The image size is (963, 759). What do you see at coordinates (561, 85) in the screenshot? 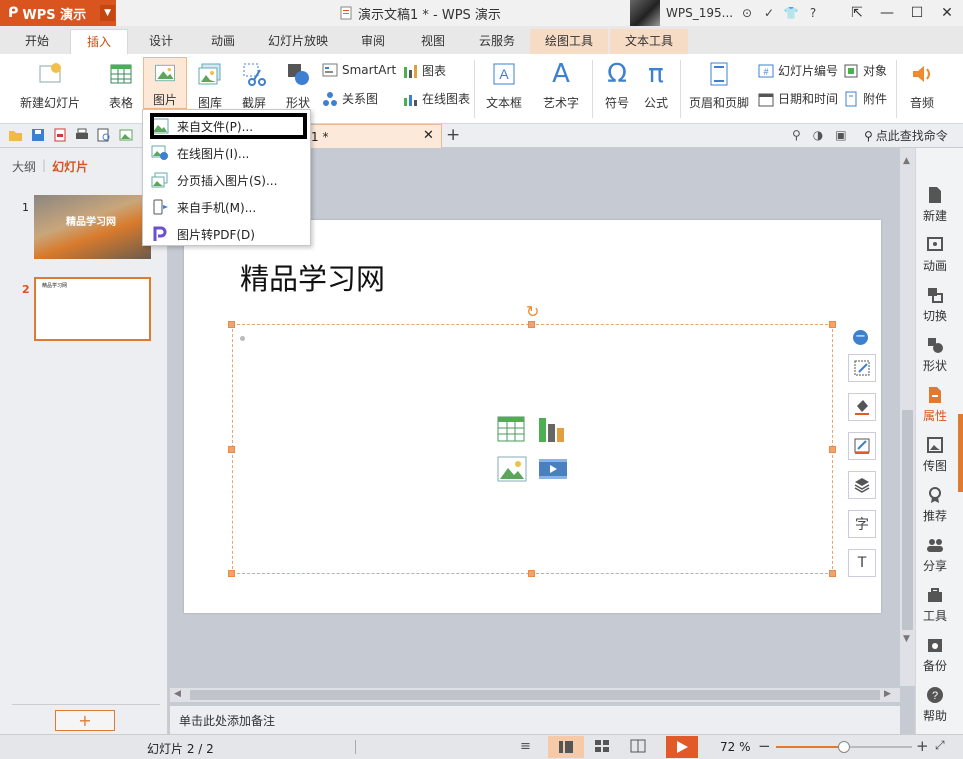
I see `wordart-button: A 艺术字` at bounding box center [561, 85].